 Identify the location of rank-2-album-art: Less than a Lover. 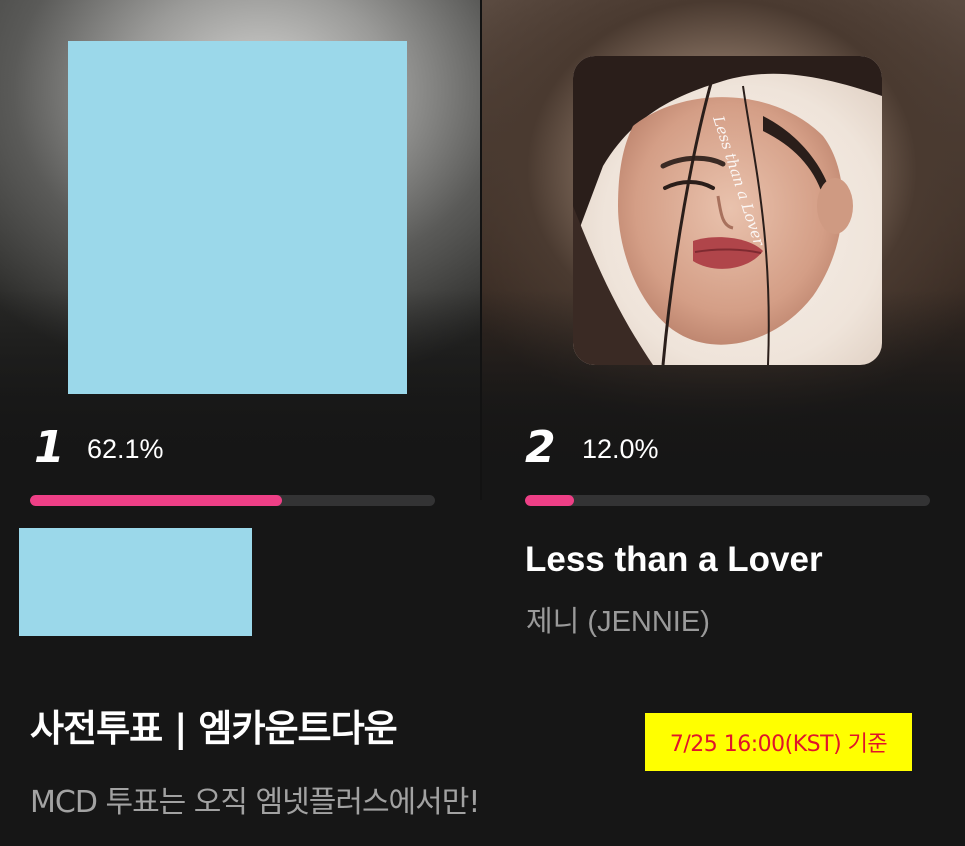
(727, 210).